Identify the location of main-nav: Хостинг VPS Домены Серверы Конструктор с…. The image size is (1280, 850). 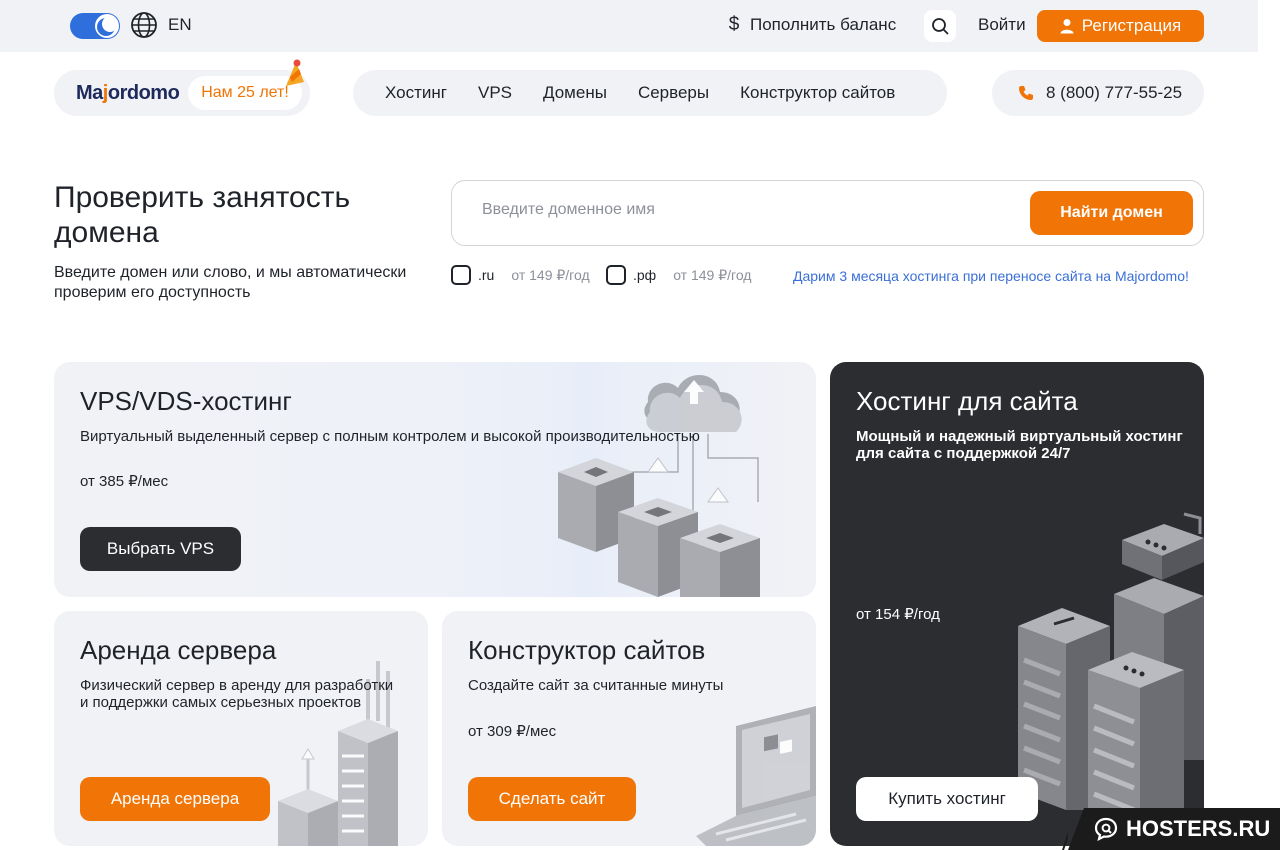
(650, 93).